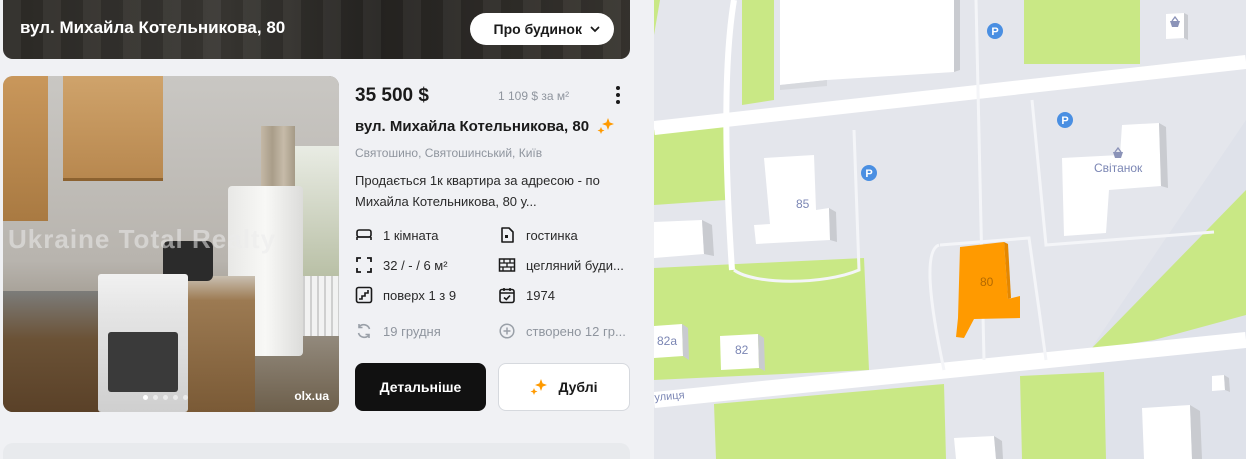  I want to click on about-building-button: Про будинок, so click(541, 29).